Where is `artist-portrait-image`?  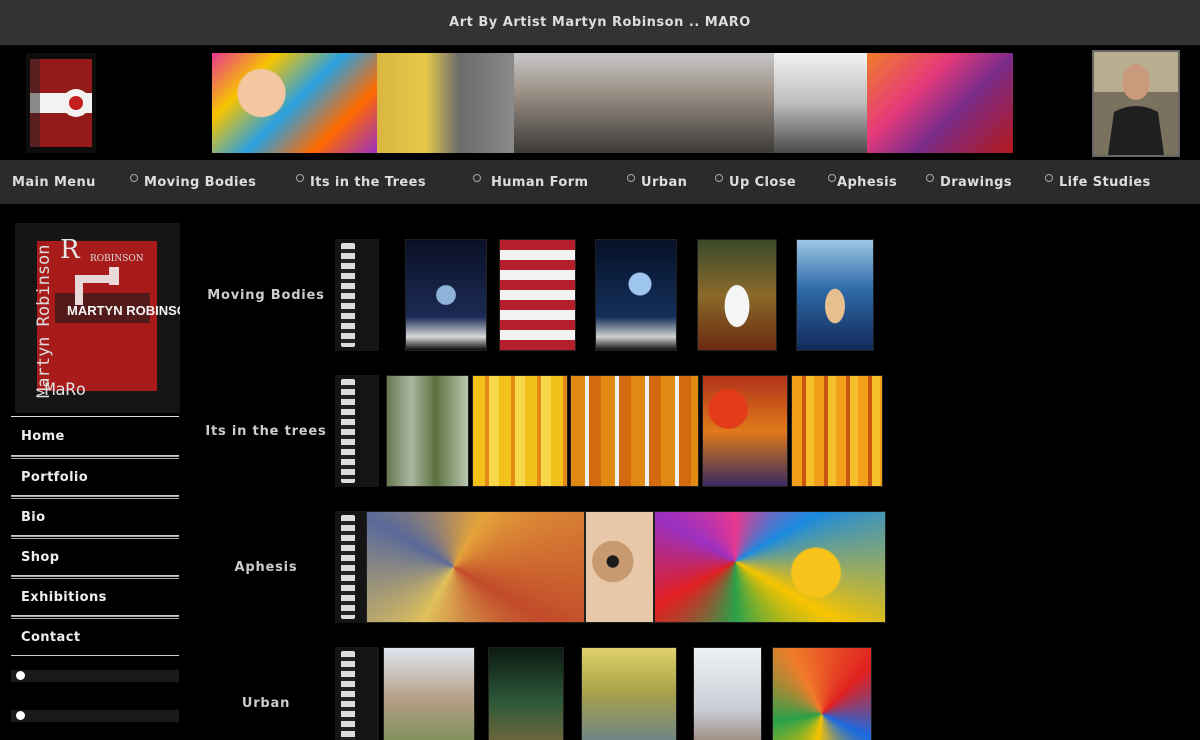
artist-portrait-image is located at coordinates (1136, 103).